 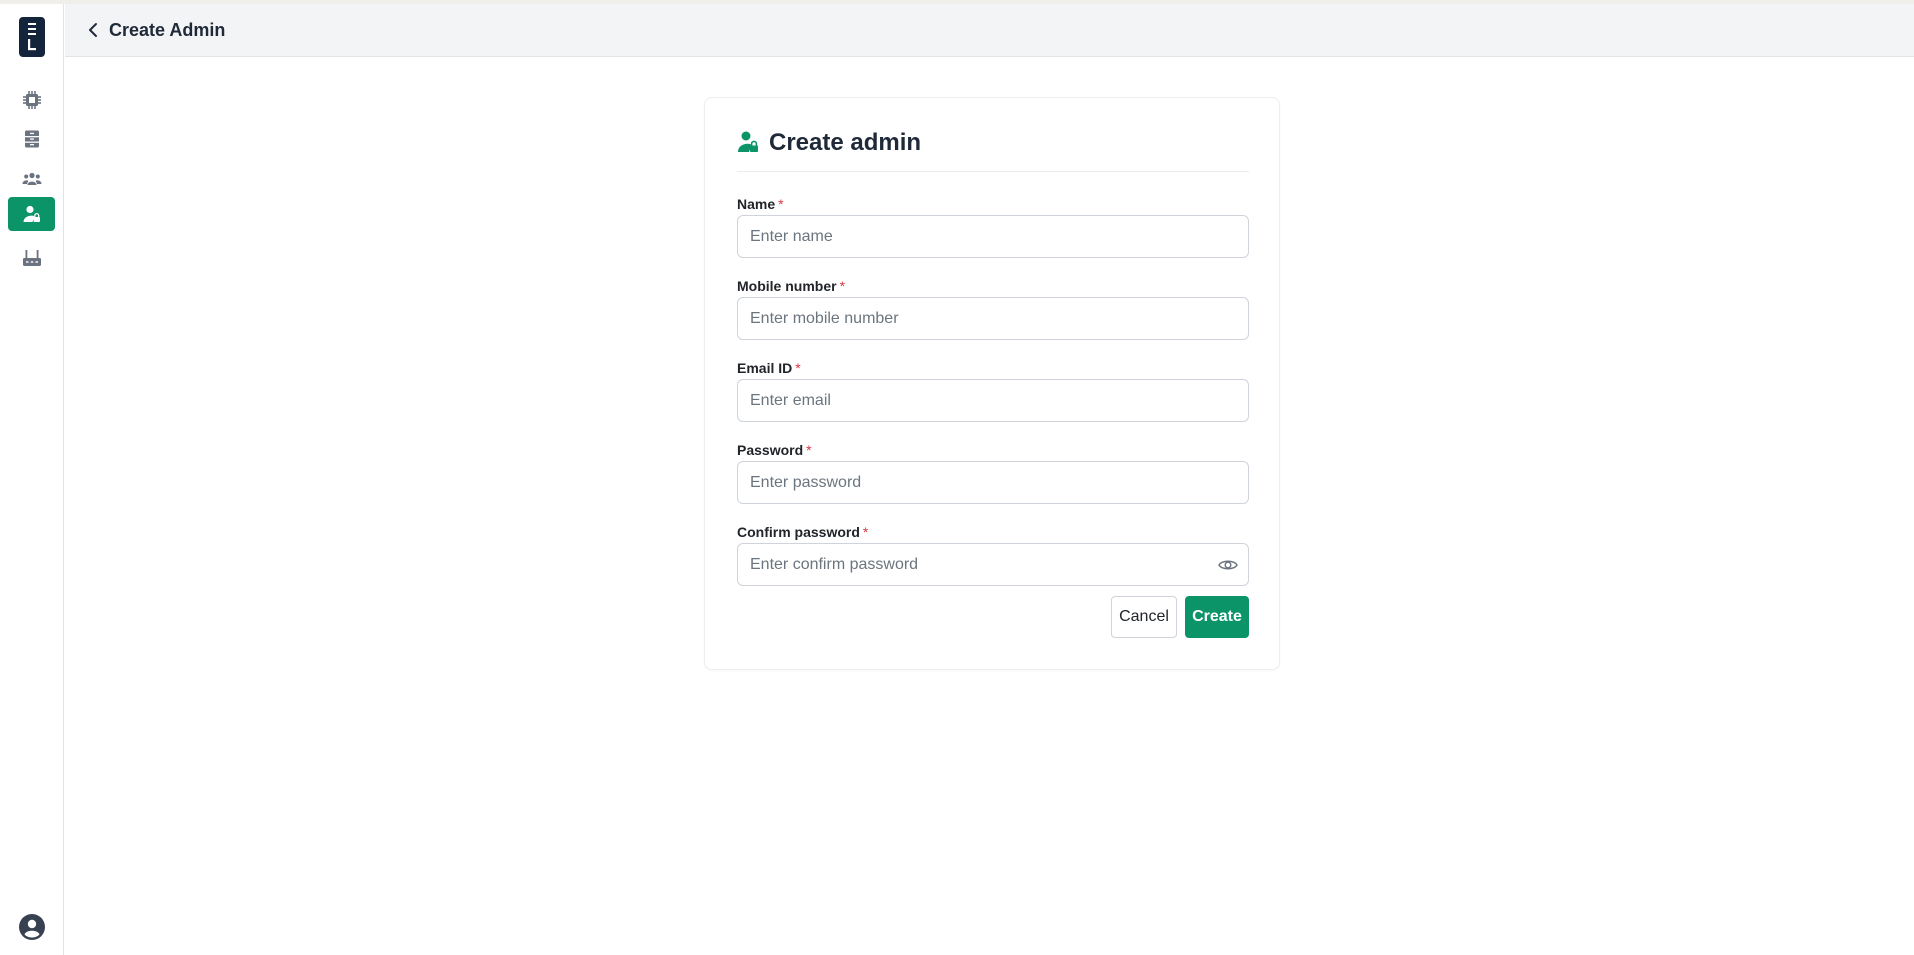 I want to click on back-button, so click(x=93, y=30).